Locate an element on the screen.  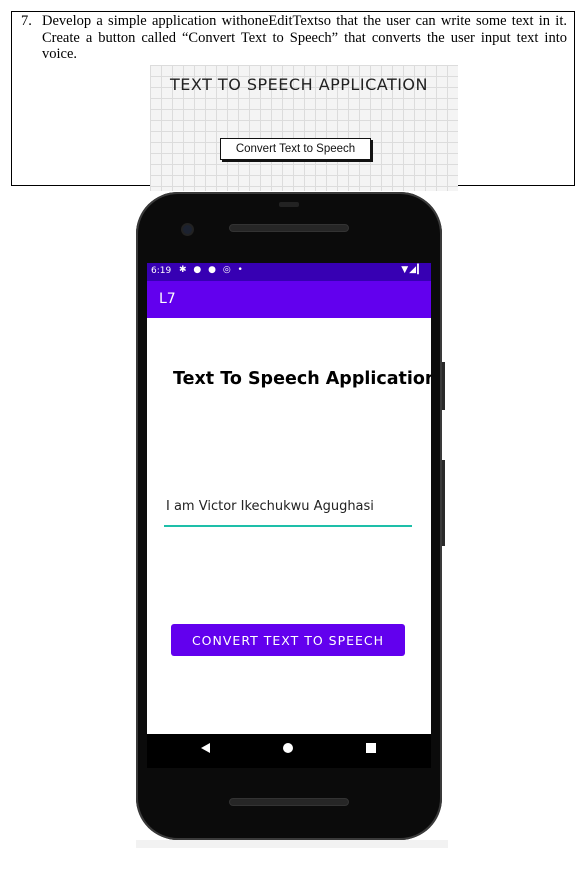
notification-icons: ✱ ● ● ◎ • is located at coordinates (212, 270).